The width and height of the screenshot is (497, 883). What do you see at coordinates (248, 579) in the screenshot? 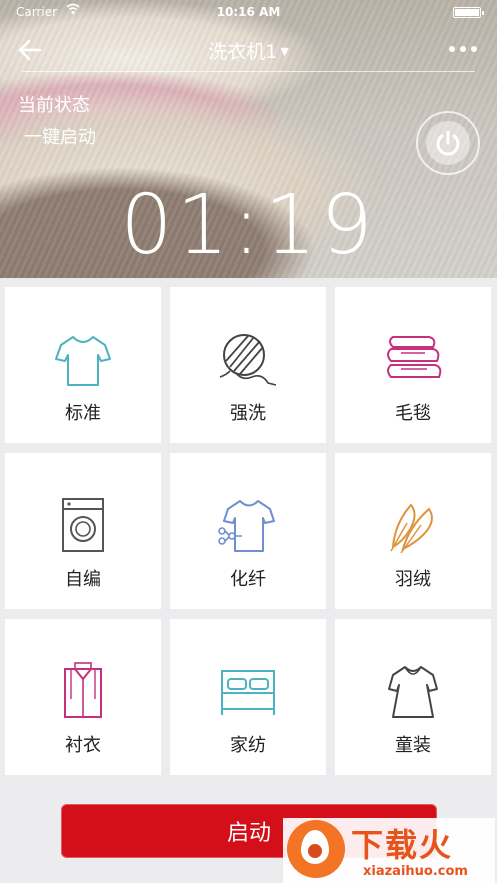
I see `program-label: 化纤` at bounding box center [248, 579].